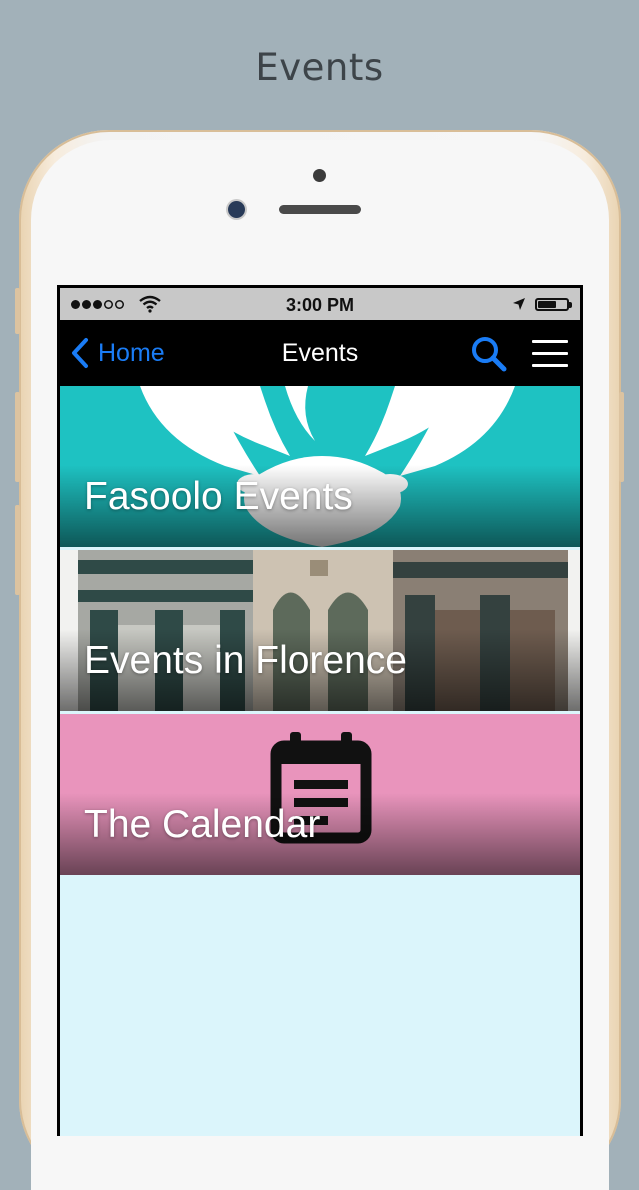  What do you see at coordinates (570, 305) in the screenshot?
I see `battery-tip` at bounding box center [570, 305].